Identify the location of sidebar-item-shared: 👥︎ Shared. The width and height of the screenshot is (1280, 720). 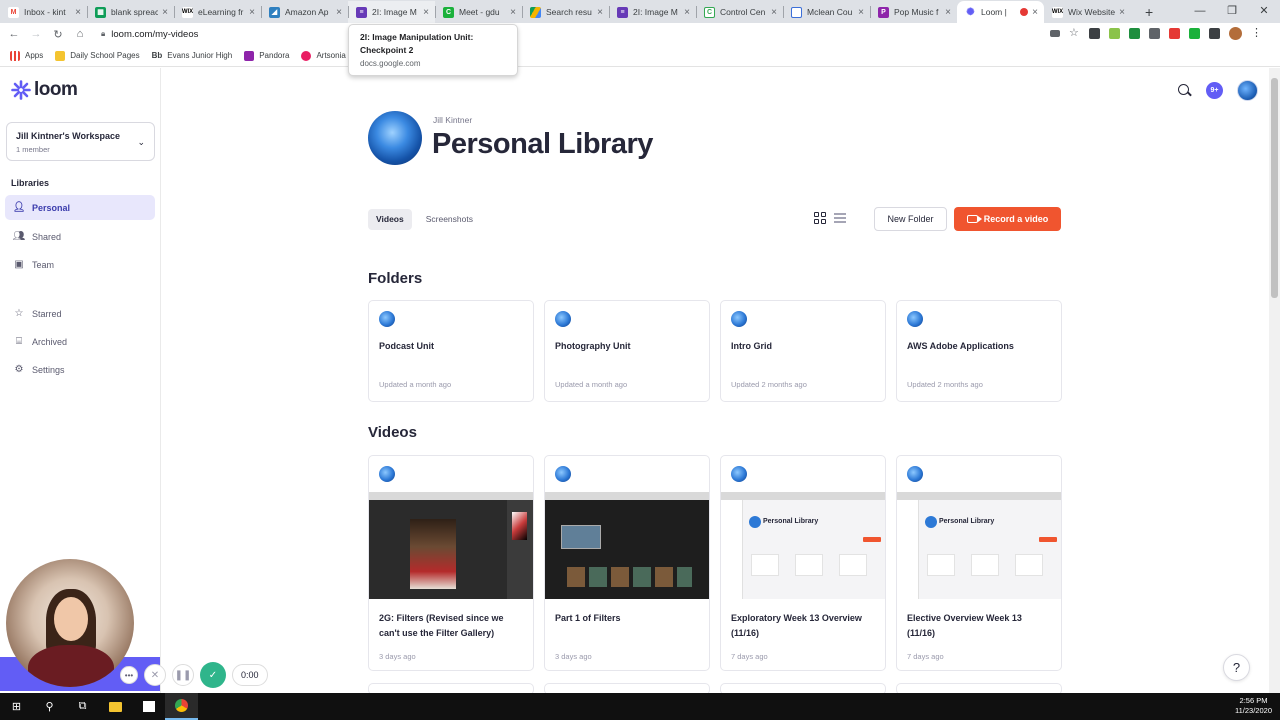
(80, 236).